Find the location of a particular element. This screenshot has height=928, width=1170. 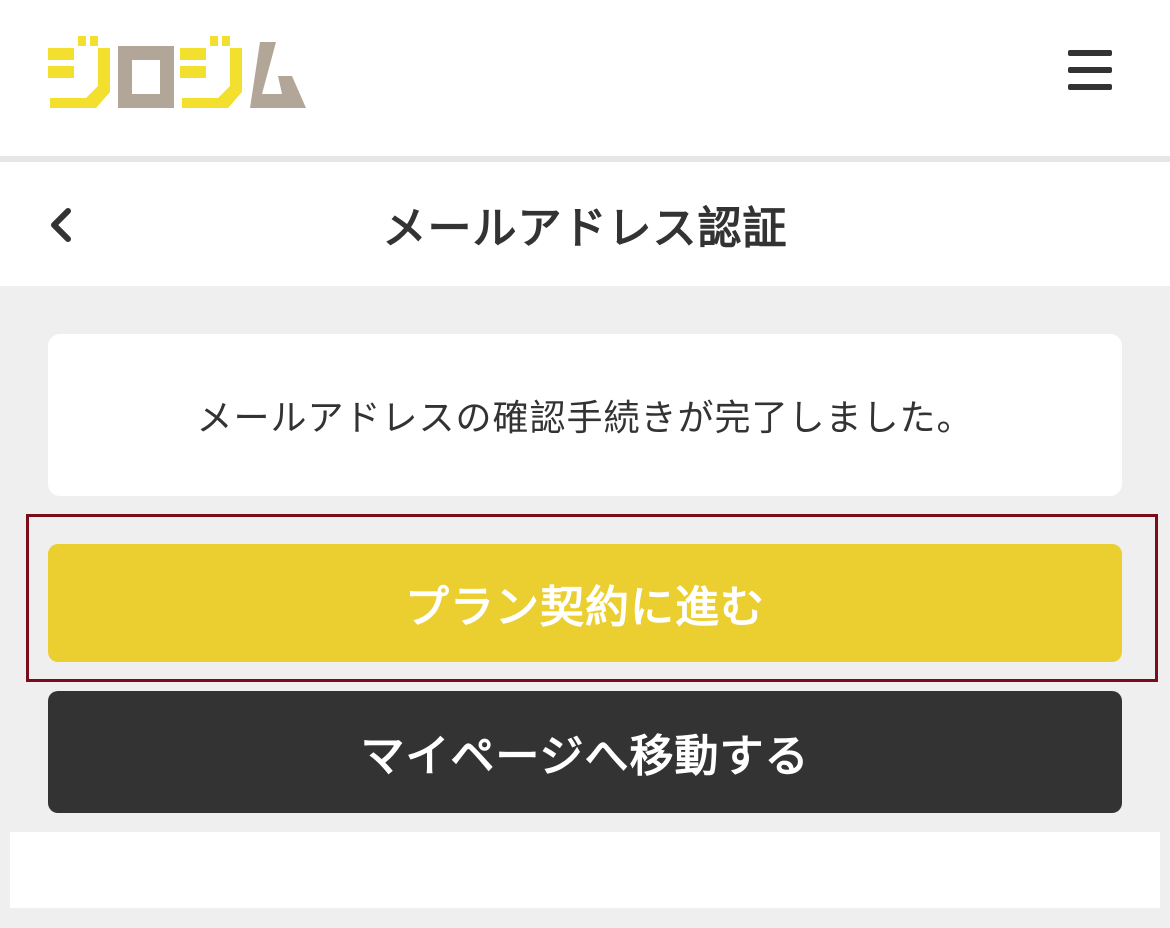

logo is located at coordinates (177, 73).